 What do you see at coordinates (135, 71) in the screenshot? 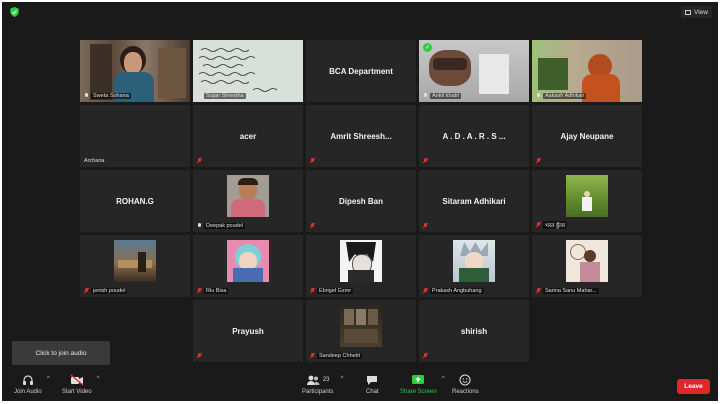
I see `participant-tile: Sweta Sohana` at bounding box center [135, 71].